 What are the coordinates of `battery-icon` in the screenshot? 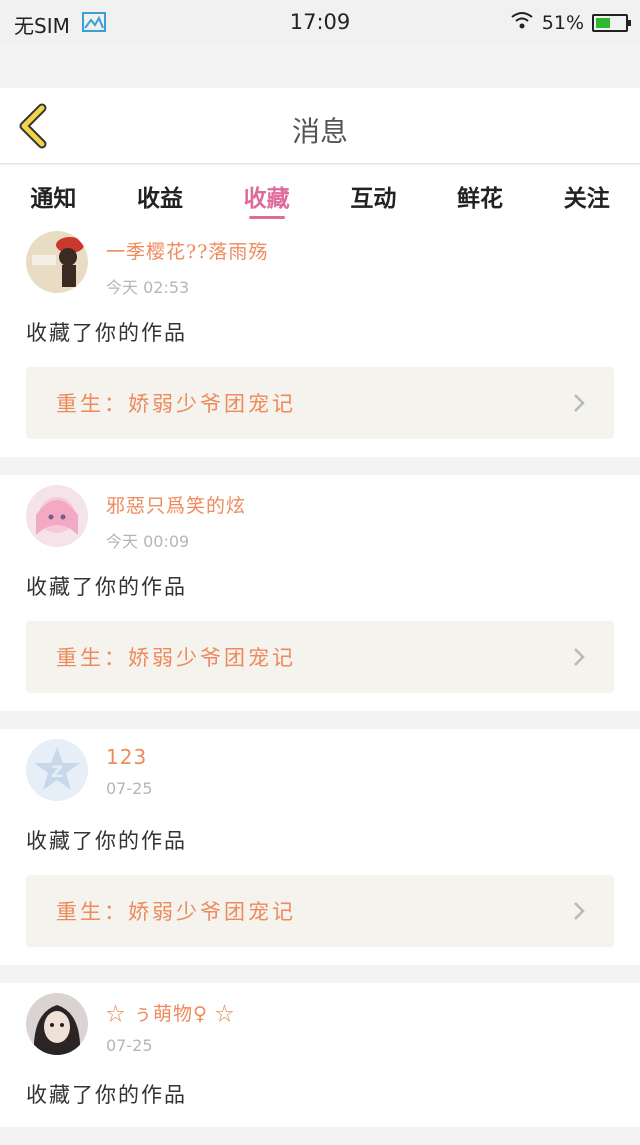 It's located at (611, 22).